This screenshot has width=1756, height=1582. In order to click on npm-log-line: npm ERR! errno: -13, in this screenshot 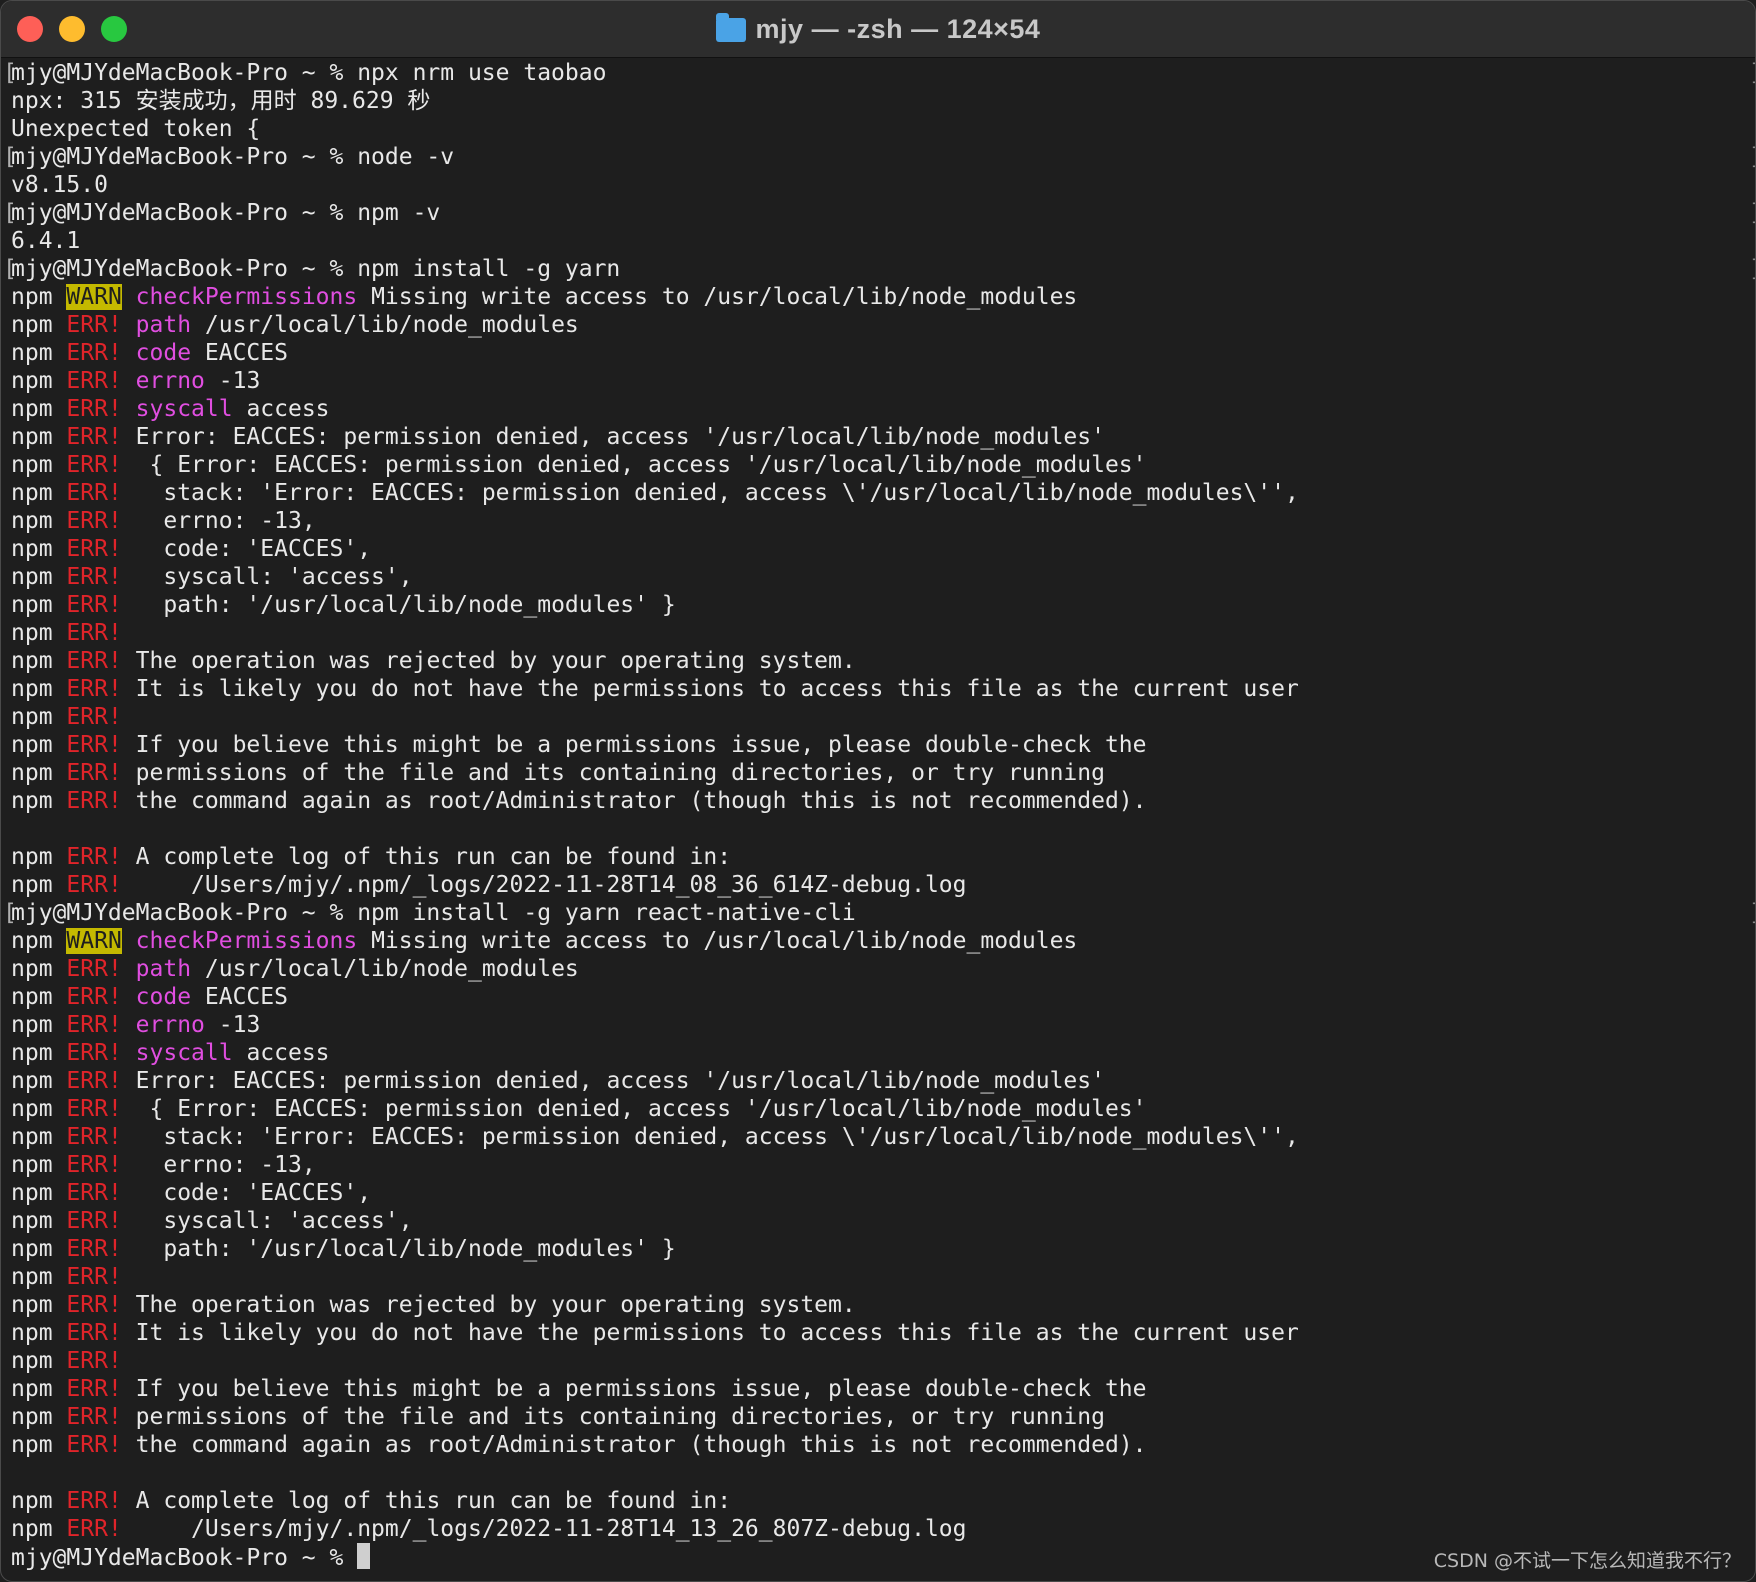, I will do `click(883, 1165)`.